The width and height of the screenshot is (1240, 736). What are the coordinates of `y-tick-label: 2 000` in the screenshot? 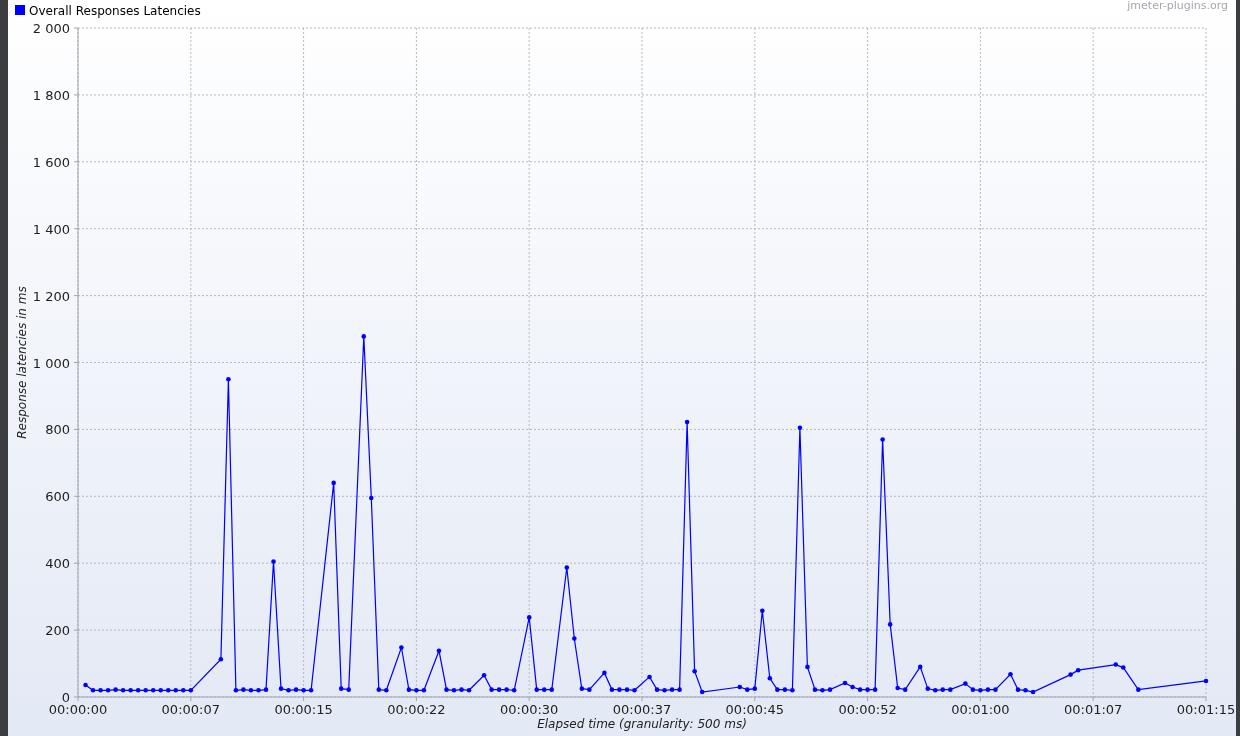 It's located at (51, 28).